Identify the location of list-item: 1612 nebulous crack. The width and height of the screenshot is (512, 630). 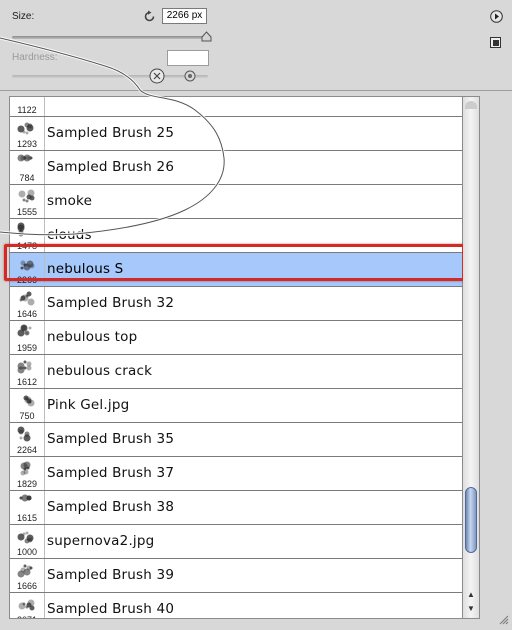
(236, 372).